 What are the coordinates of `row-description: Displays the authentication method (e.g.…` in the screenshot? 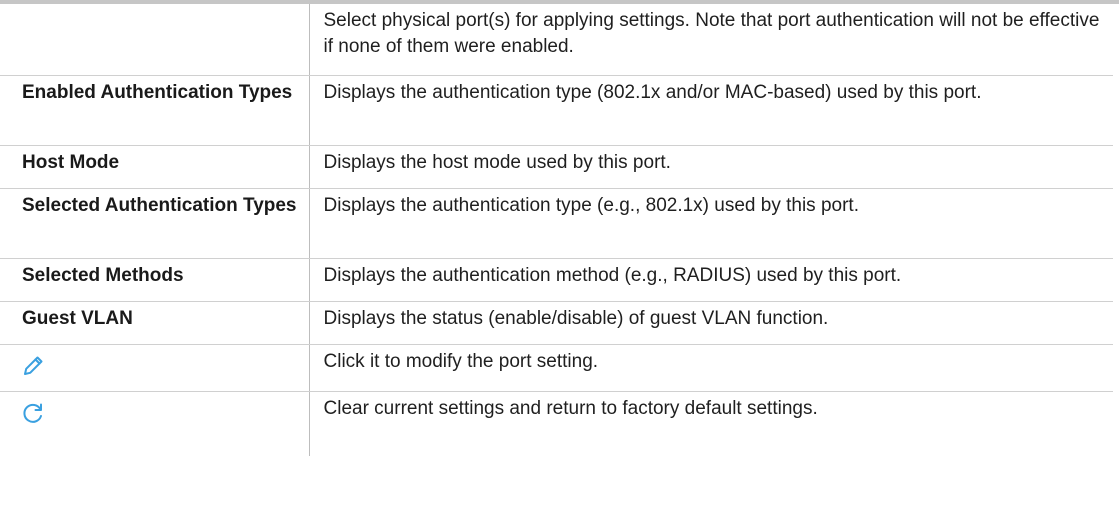 It's located at (710, 280).